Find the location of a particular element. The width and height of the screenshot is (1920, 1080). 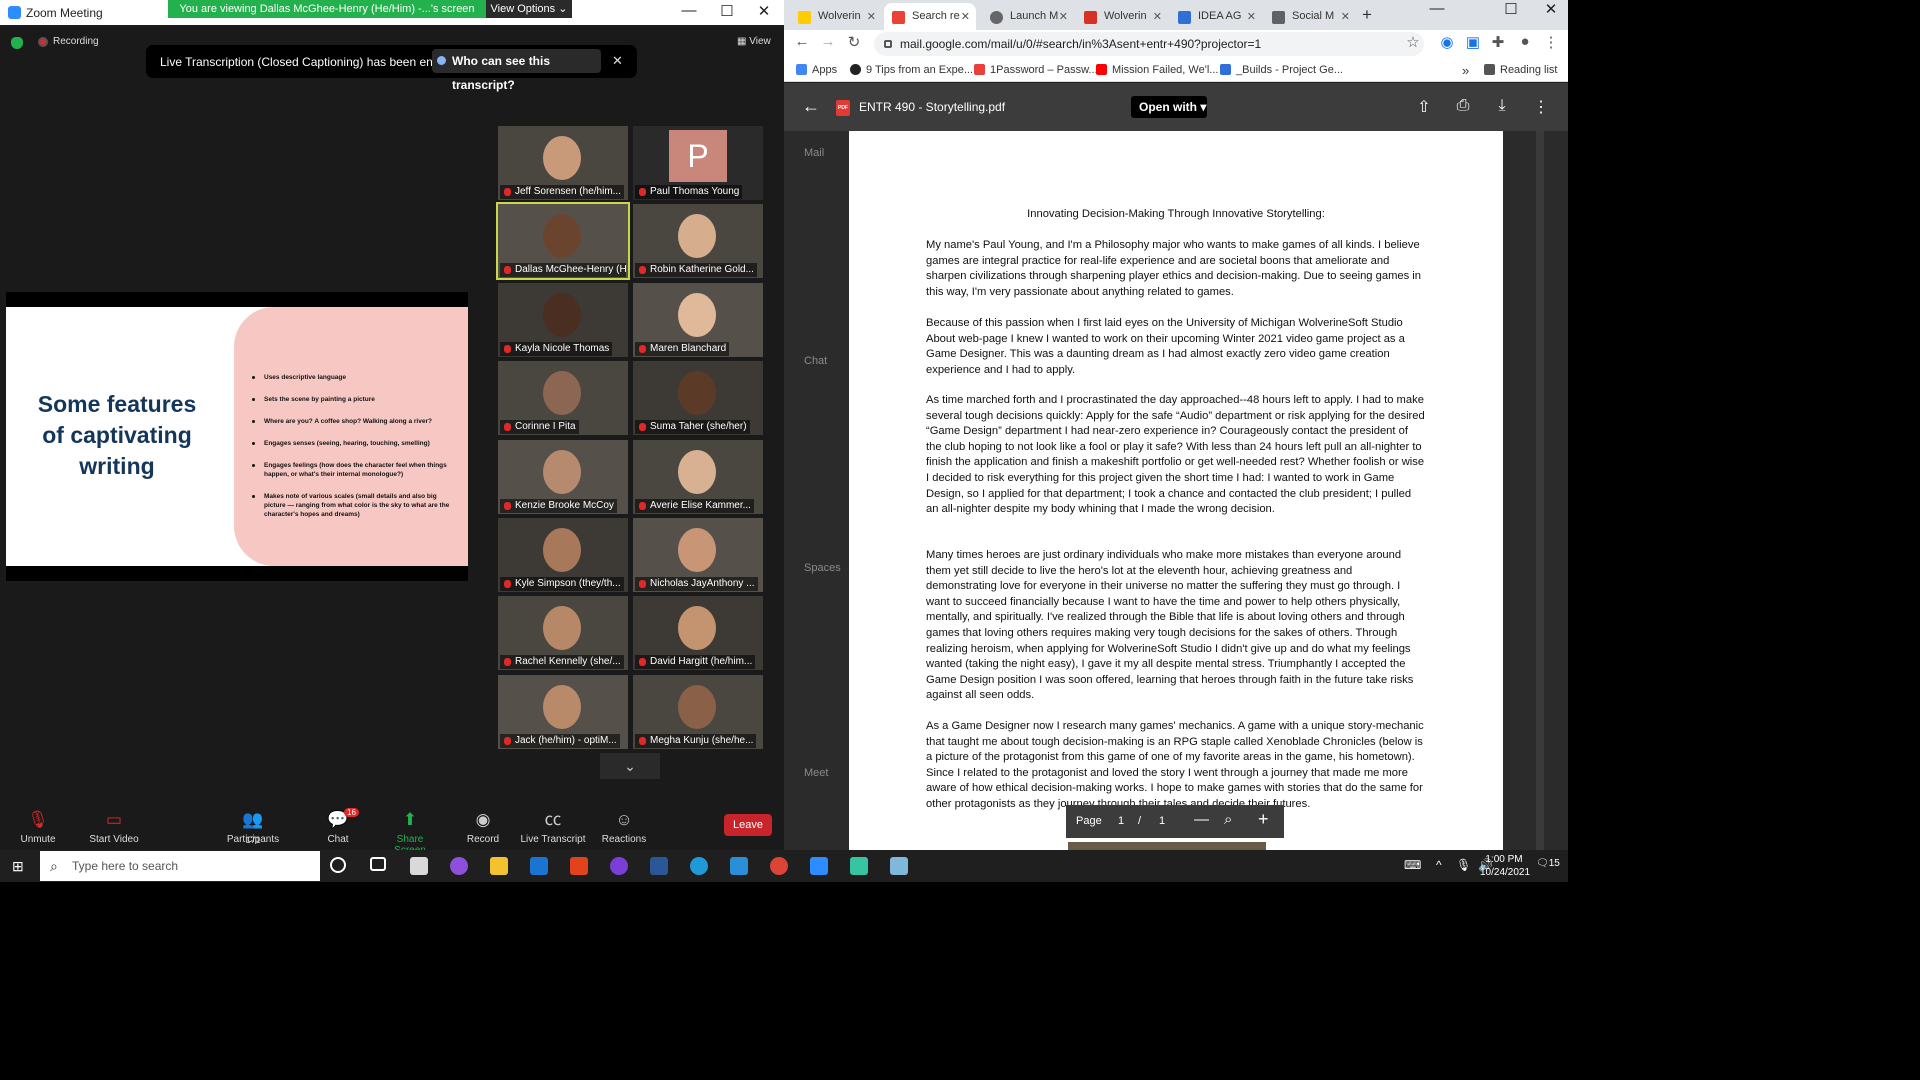

tab-search: Search re ✕ is located at coordinates (930, 16).